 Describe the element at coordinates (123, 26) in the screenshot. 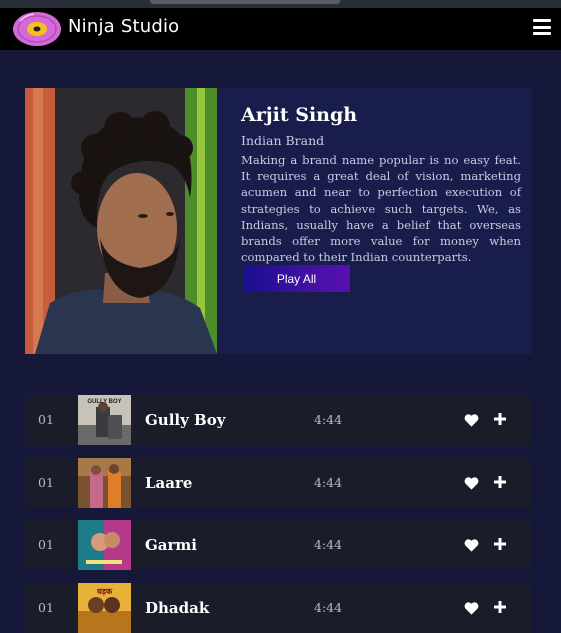

I see `brand-name: Ninja Studio` at that location.